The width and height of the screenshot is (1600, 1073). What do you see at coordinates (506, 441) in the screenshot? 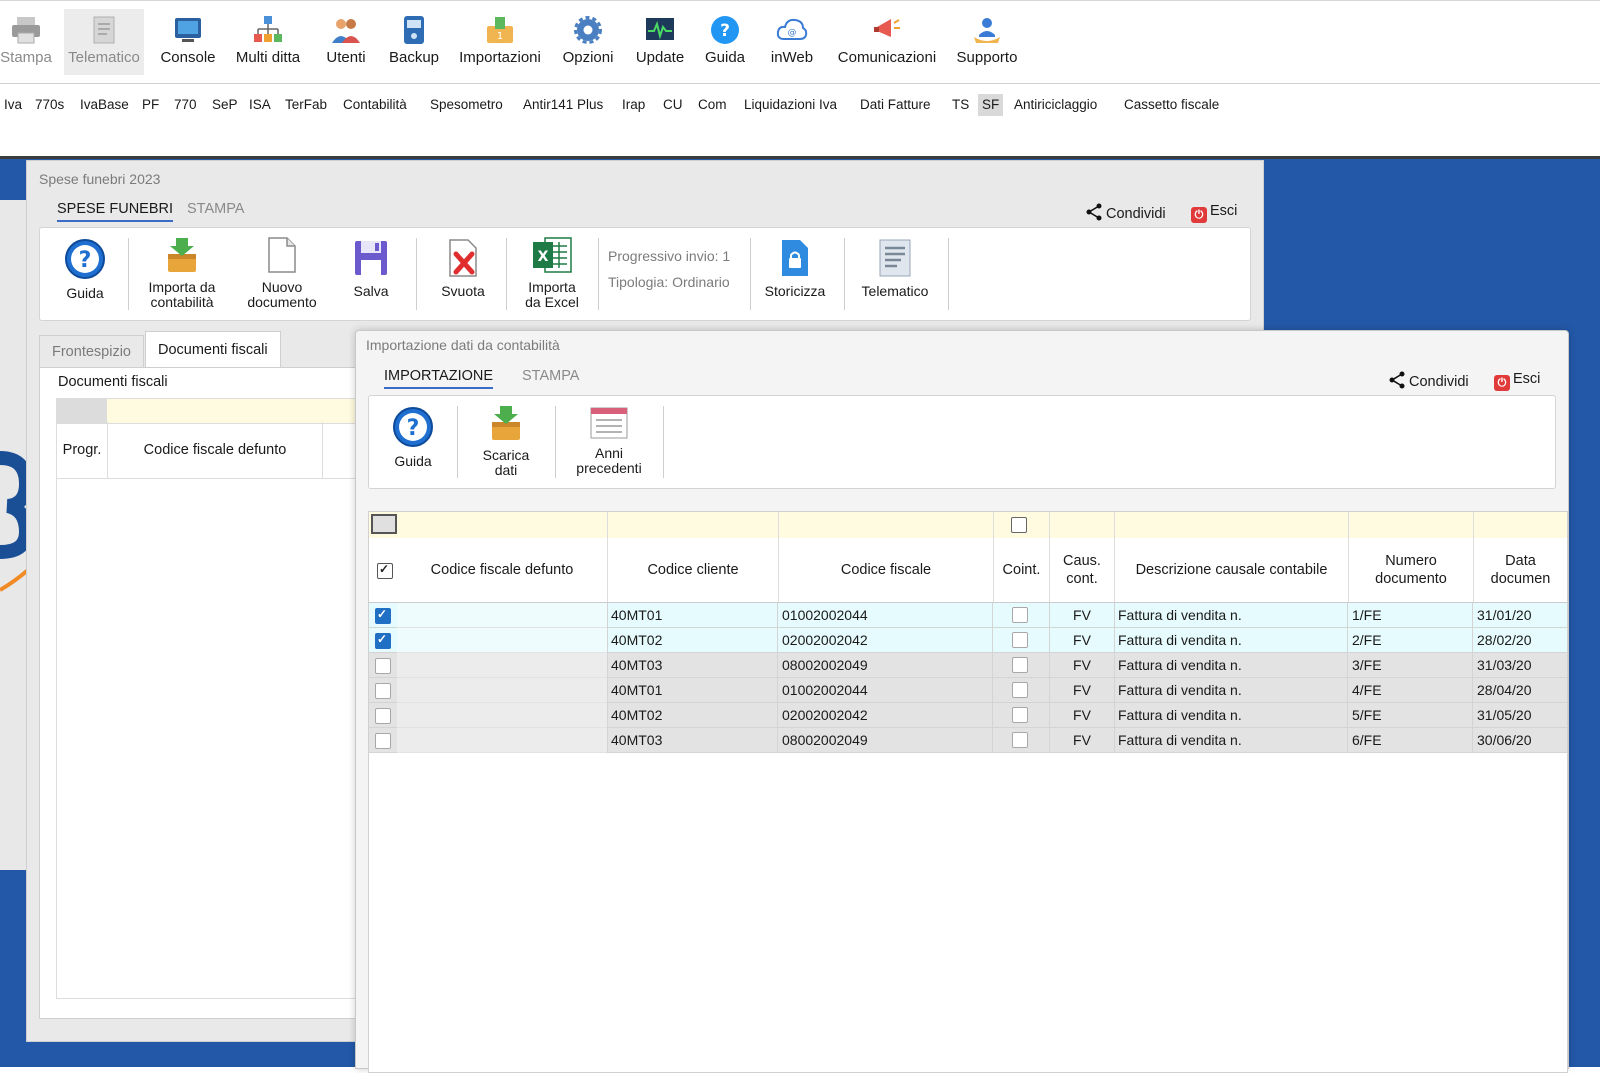
I see `scarica-dati-button: Scarica dati` at bounding box center [506, 441].